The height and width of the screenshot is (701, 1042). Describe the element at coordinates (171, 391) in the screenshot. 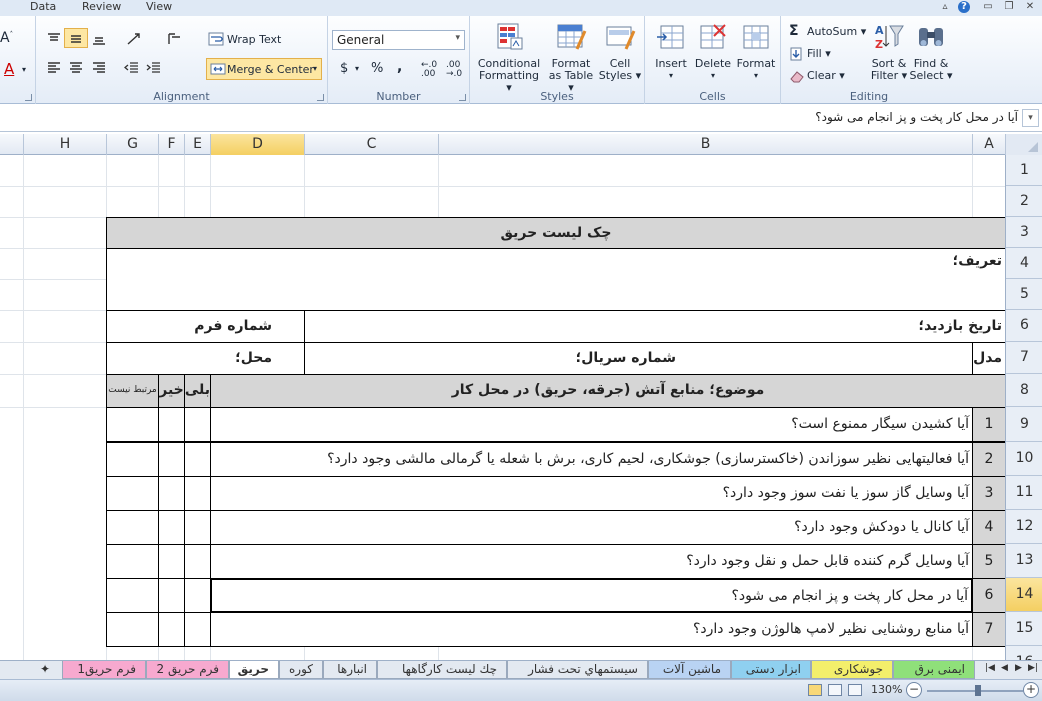

I see `no-header: خیر` at that location.